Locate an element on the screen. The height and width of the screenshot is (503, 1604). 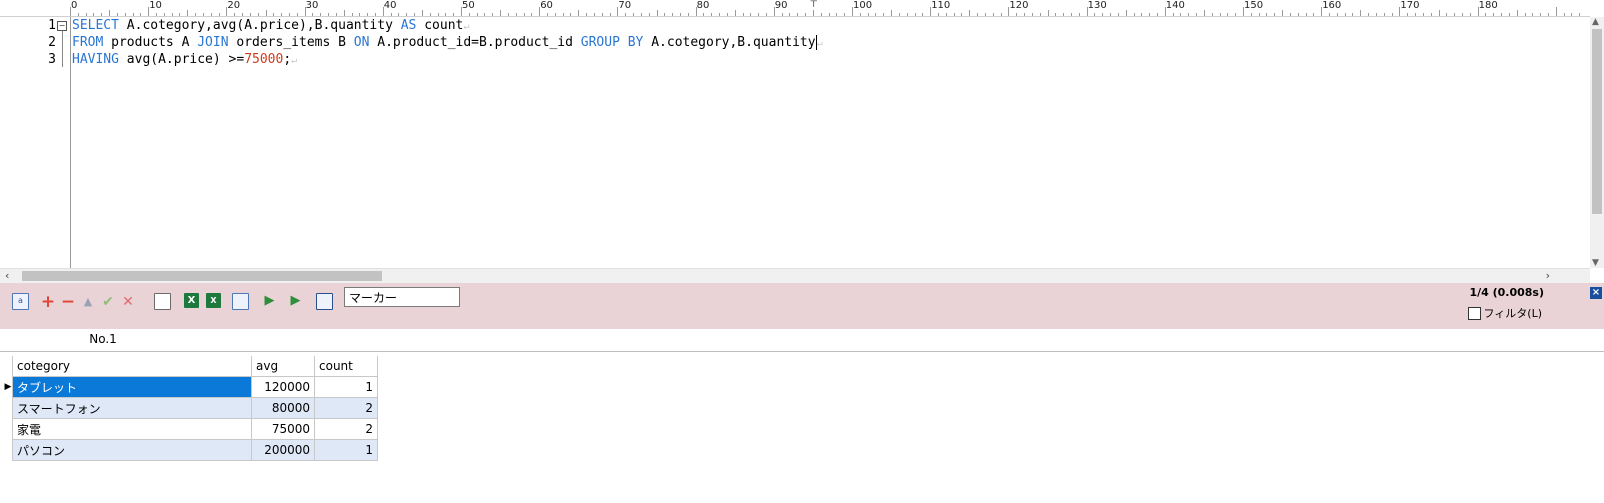
cell-avg: 80000 is located at coordinates (283, 408).